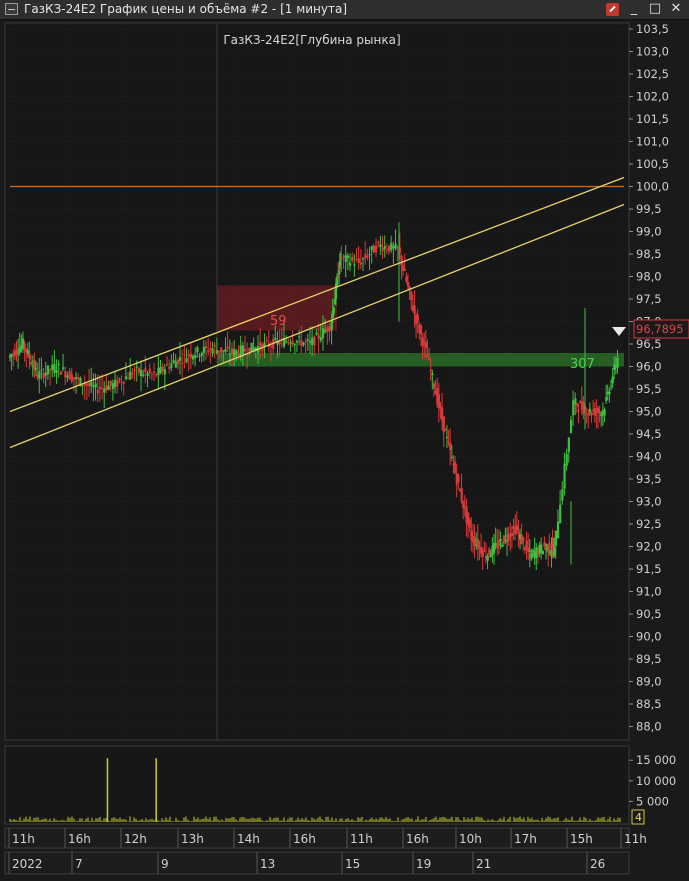 The width and height of the screenshot is (689, 881). Describe the element at coordinates (649, 457) in the screenshot. I see `price-tick-label: 94,0` at that location.